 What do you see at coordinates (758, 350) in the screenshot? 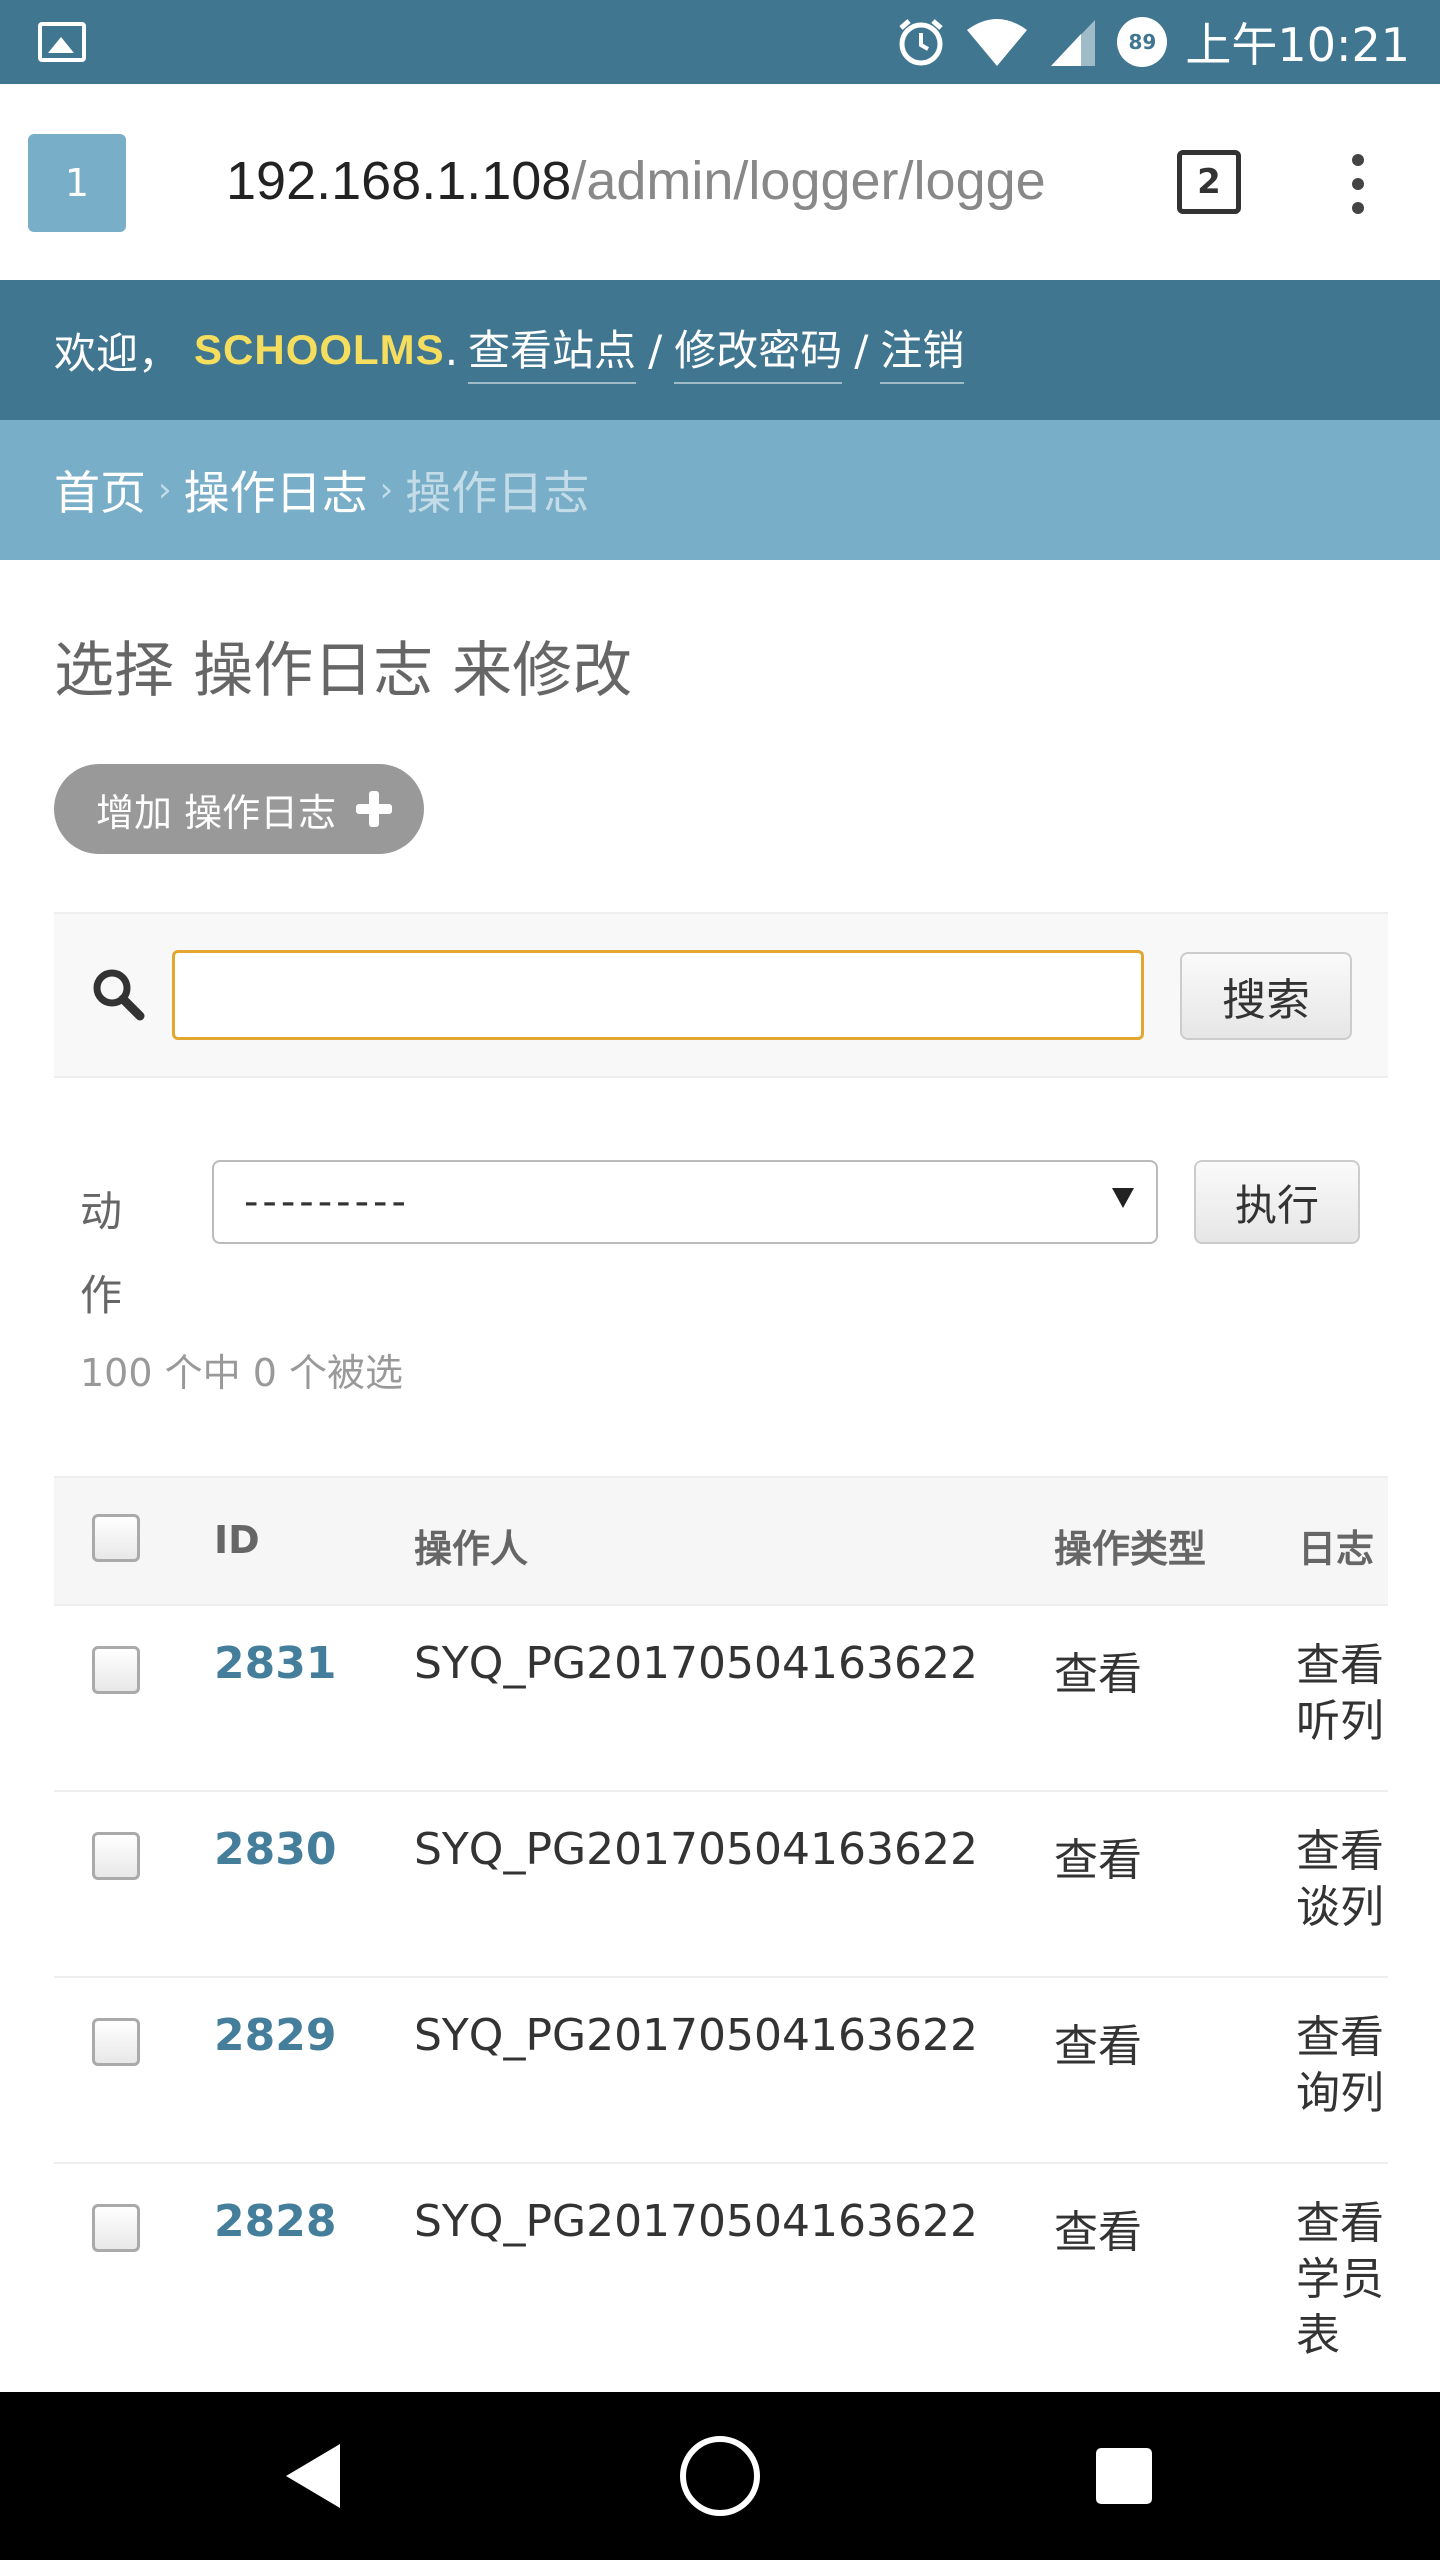
I see `change-password-link: 修改密码` at bounding box center [758, 350].